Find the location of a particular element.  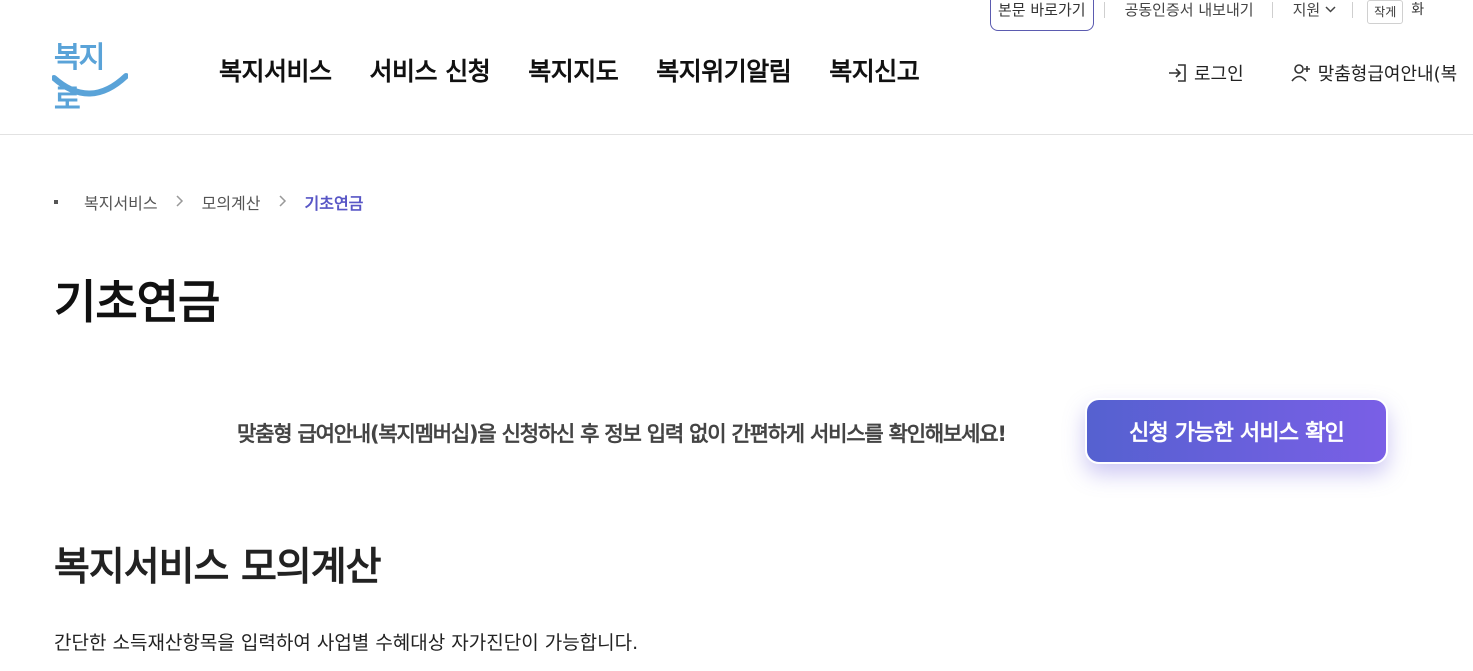

breadcrumb-welfare-services: 복지서비스 is located at coordinates (121, 202).